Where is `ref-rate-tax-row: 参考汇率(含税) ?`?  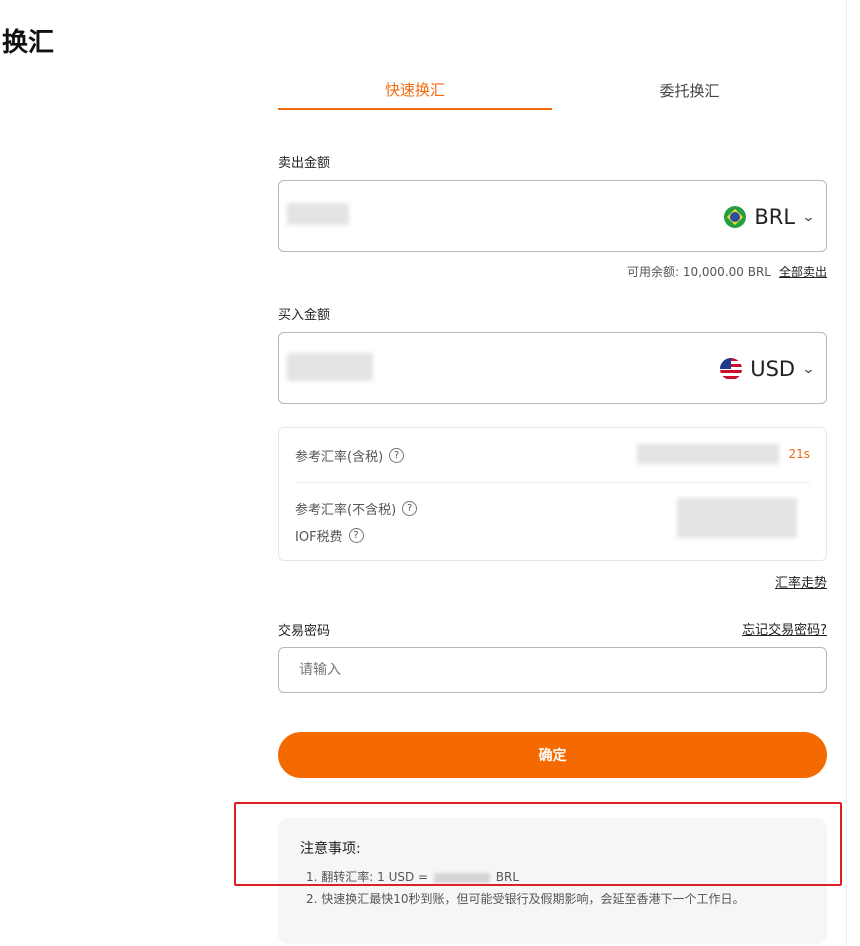
ref-rate-tax-row: 参考汇率(含税) ? is located at coordinates (350, 455).